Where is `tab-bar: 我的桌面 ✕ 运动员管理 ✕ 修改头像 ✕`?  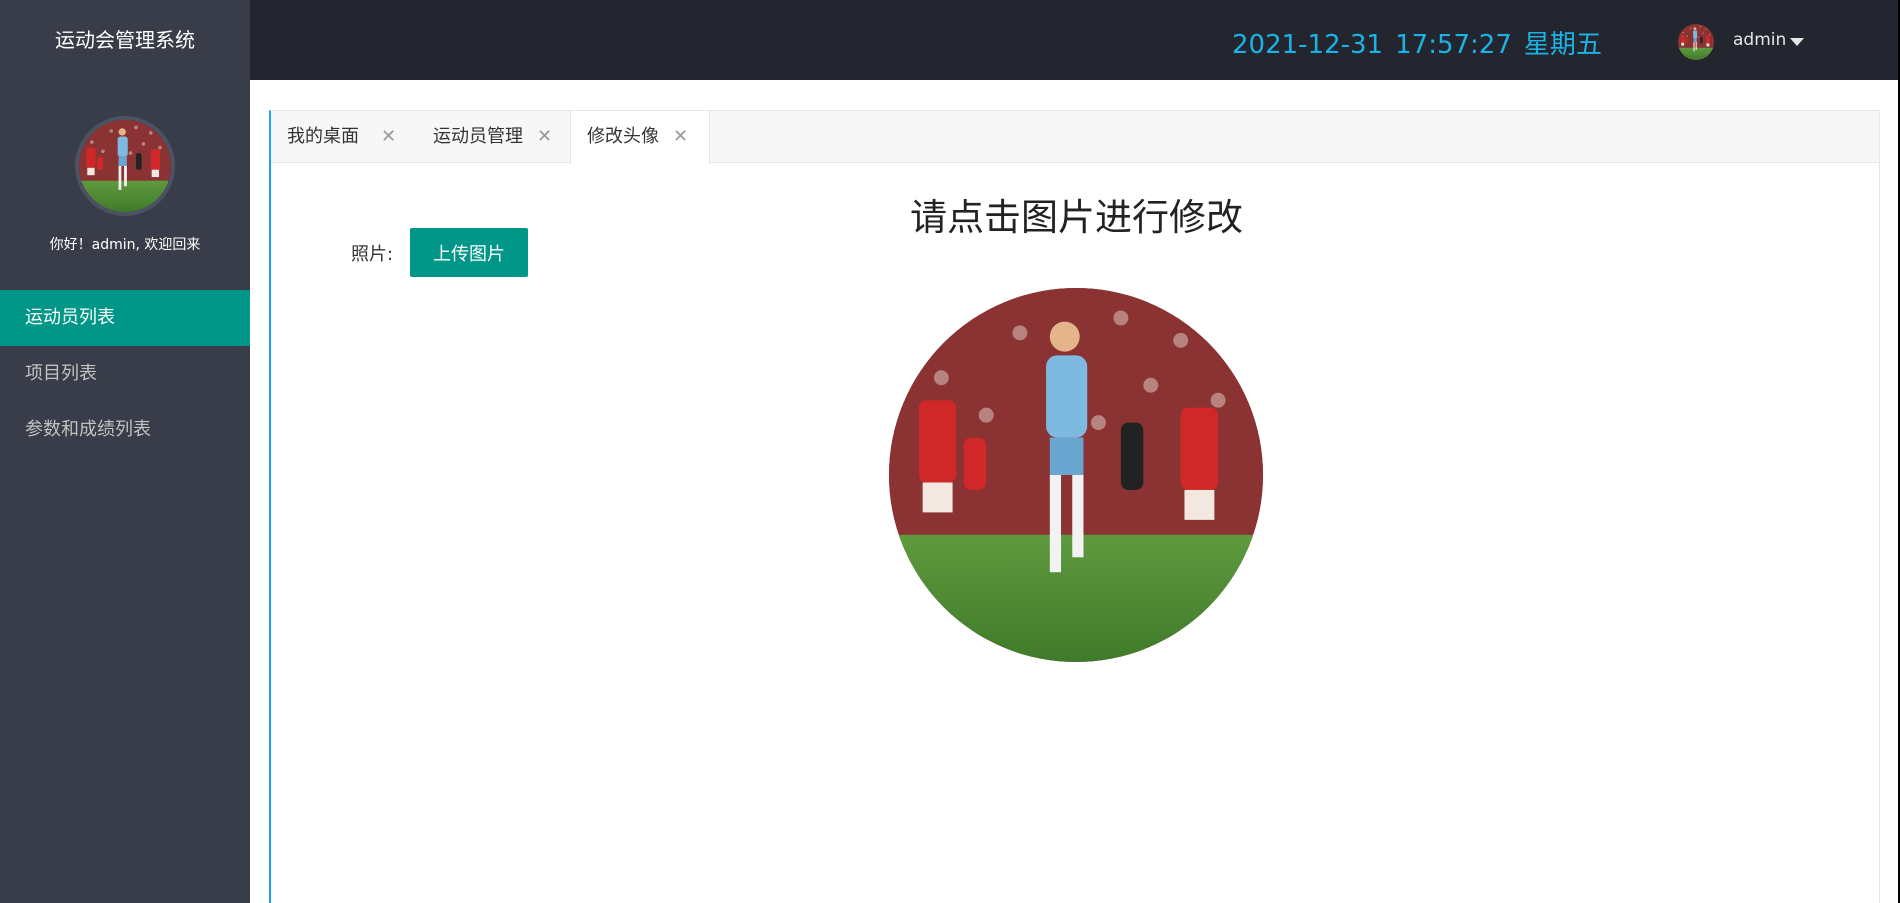
tab-bar: 我的桌面 ✕ 运动员管理 ✕ 修改头像 ✕ is located at coordinates (1075, 137).